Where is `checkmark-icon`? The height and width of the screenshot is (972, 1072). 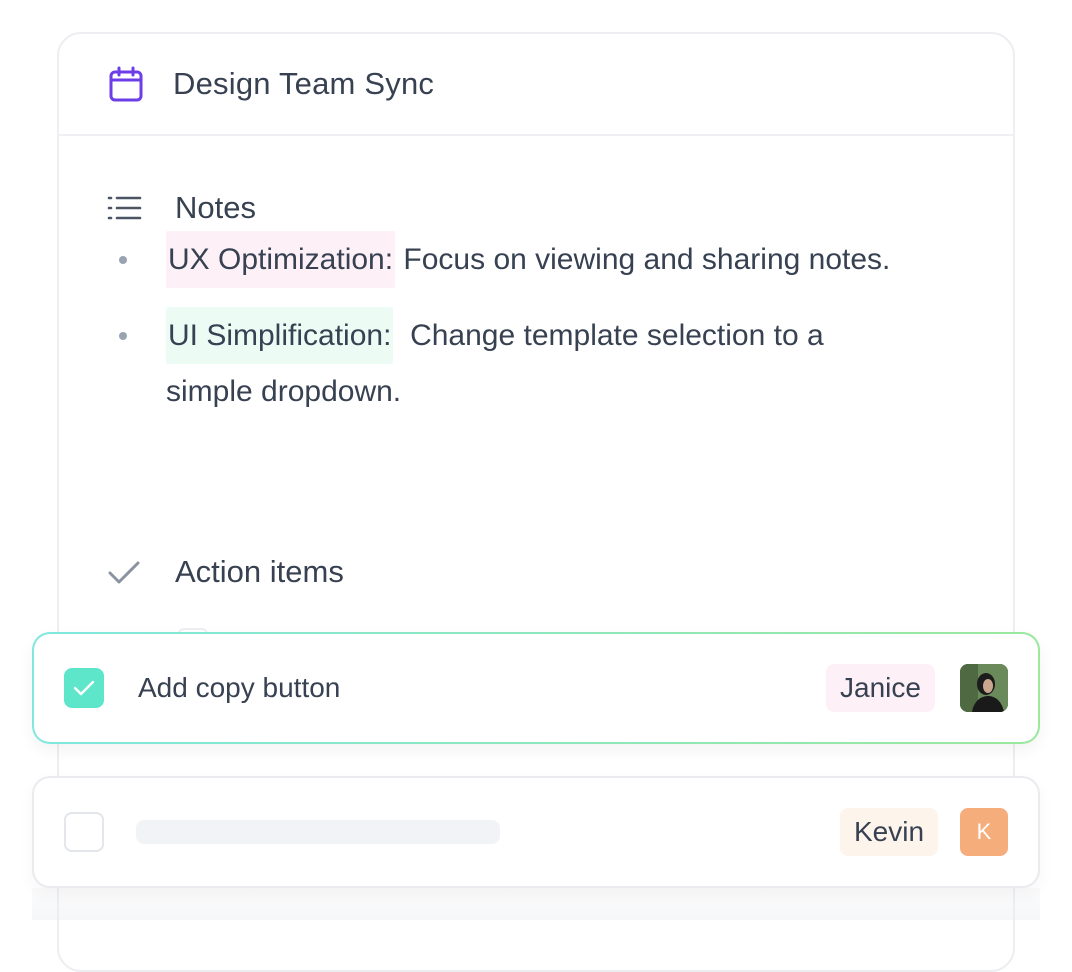
checkmark-icon is located at coordinates (84, 688).